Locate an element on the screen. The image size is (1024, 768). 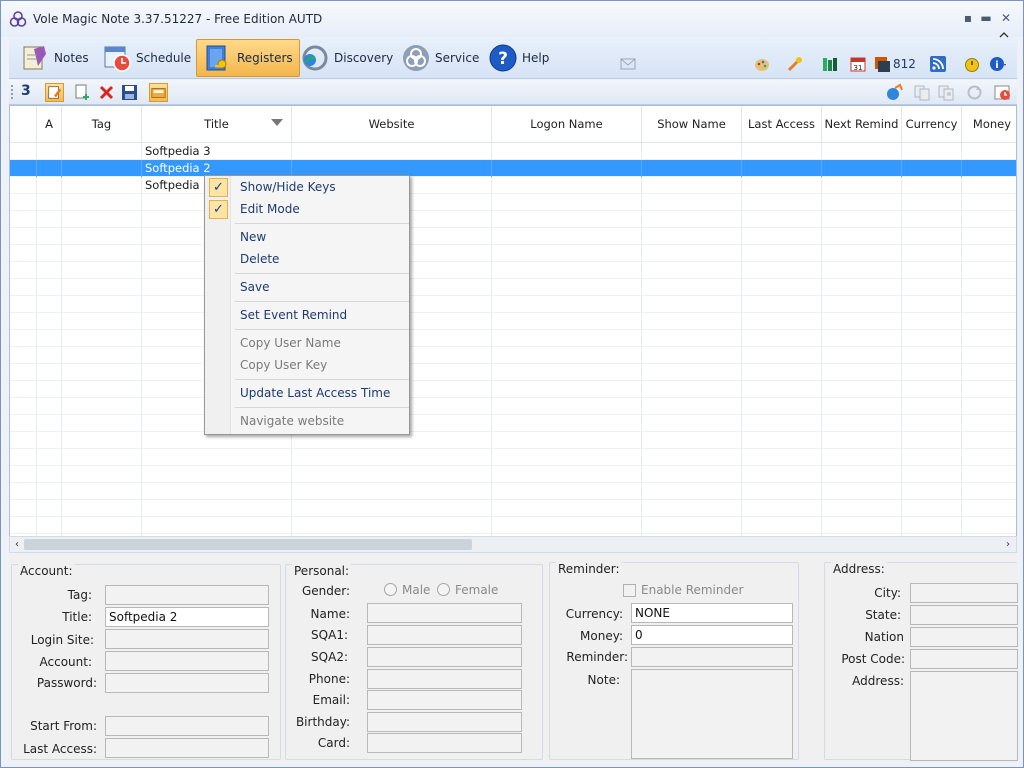
female-radio is located at coordinates (443, 589).